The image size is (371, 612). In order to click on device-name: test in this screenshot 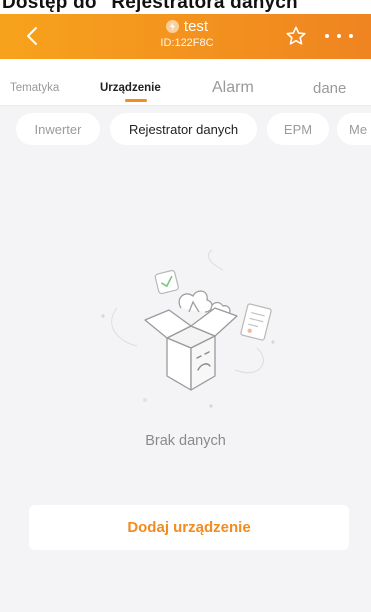, I will do `click(196, 26)`.